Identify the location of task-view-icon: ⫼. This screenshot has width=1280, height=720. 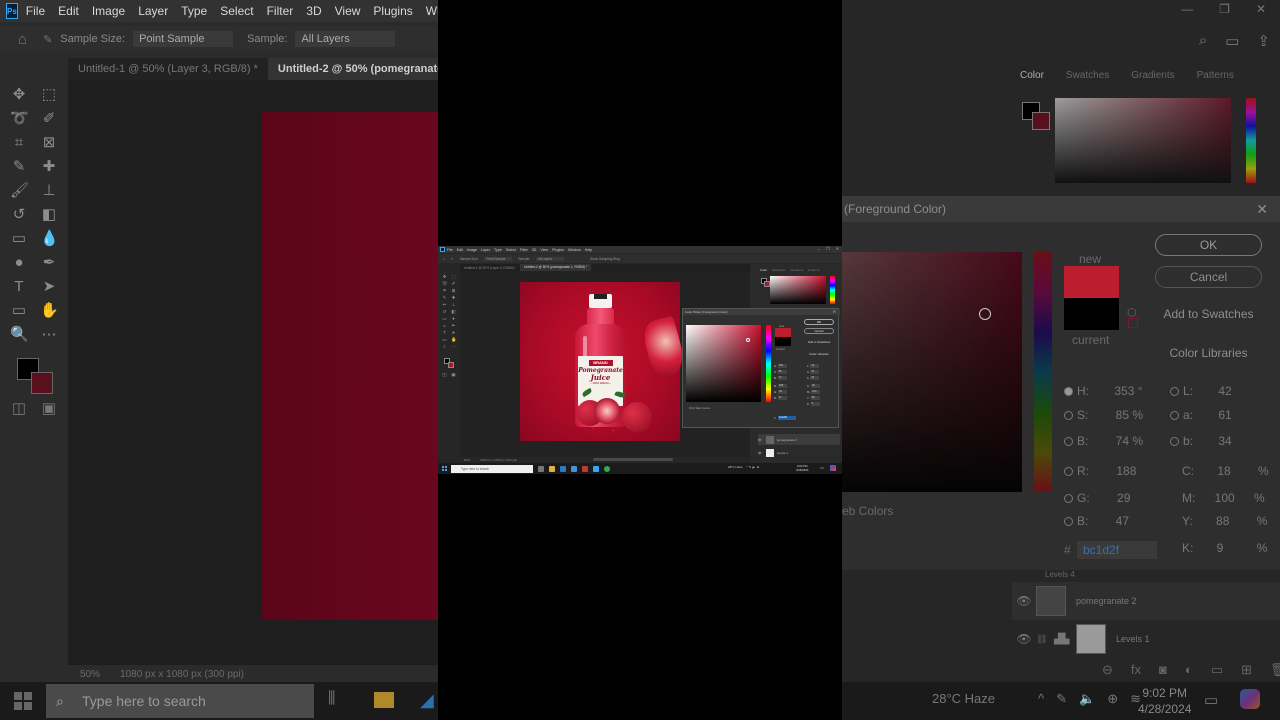
(331, 699).